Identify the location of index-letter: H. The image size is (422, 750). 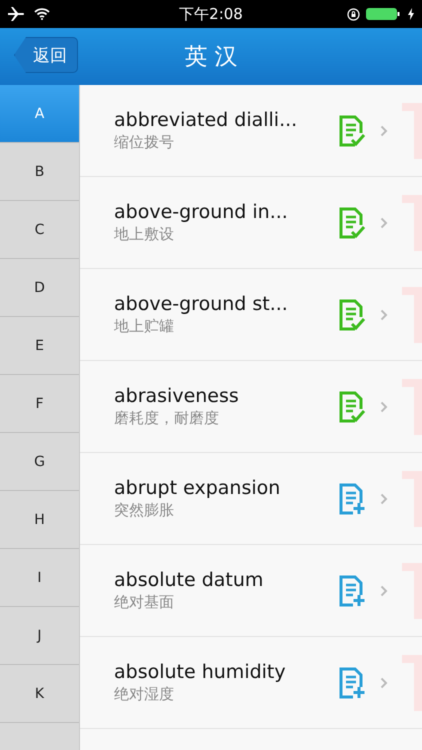
(39, 520).